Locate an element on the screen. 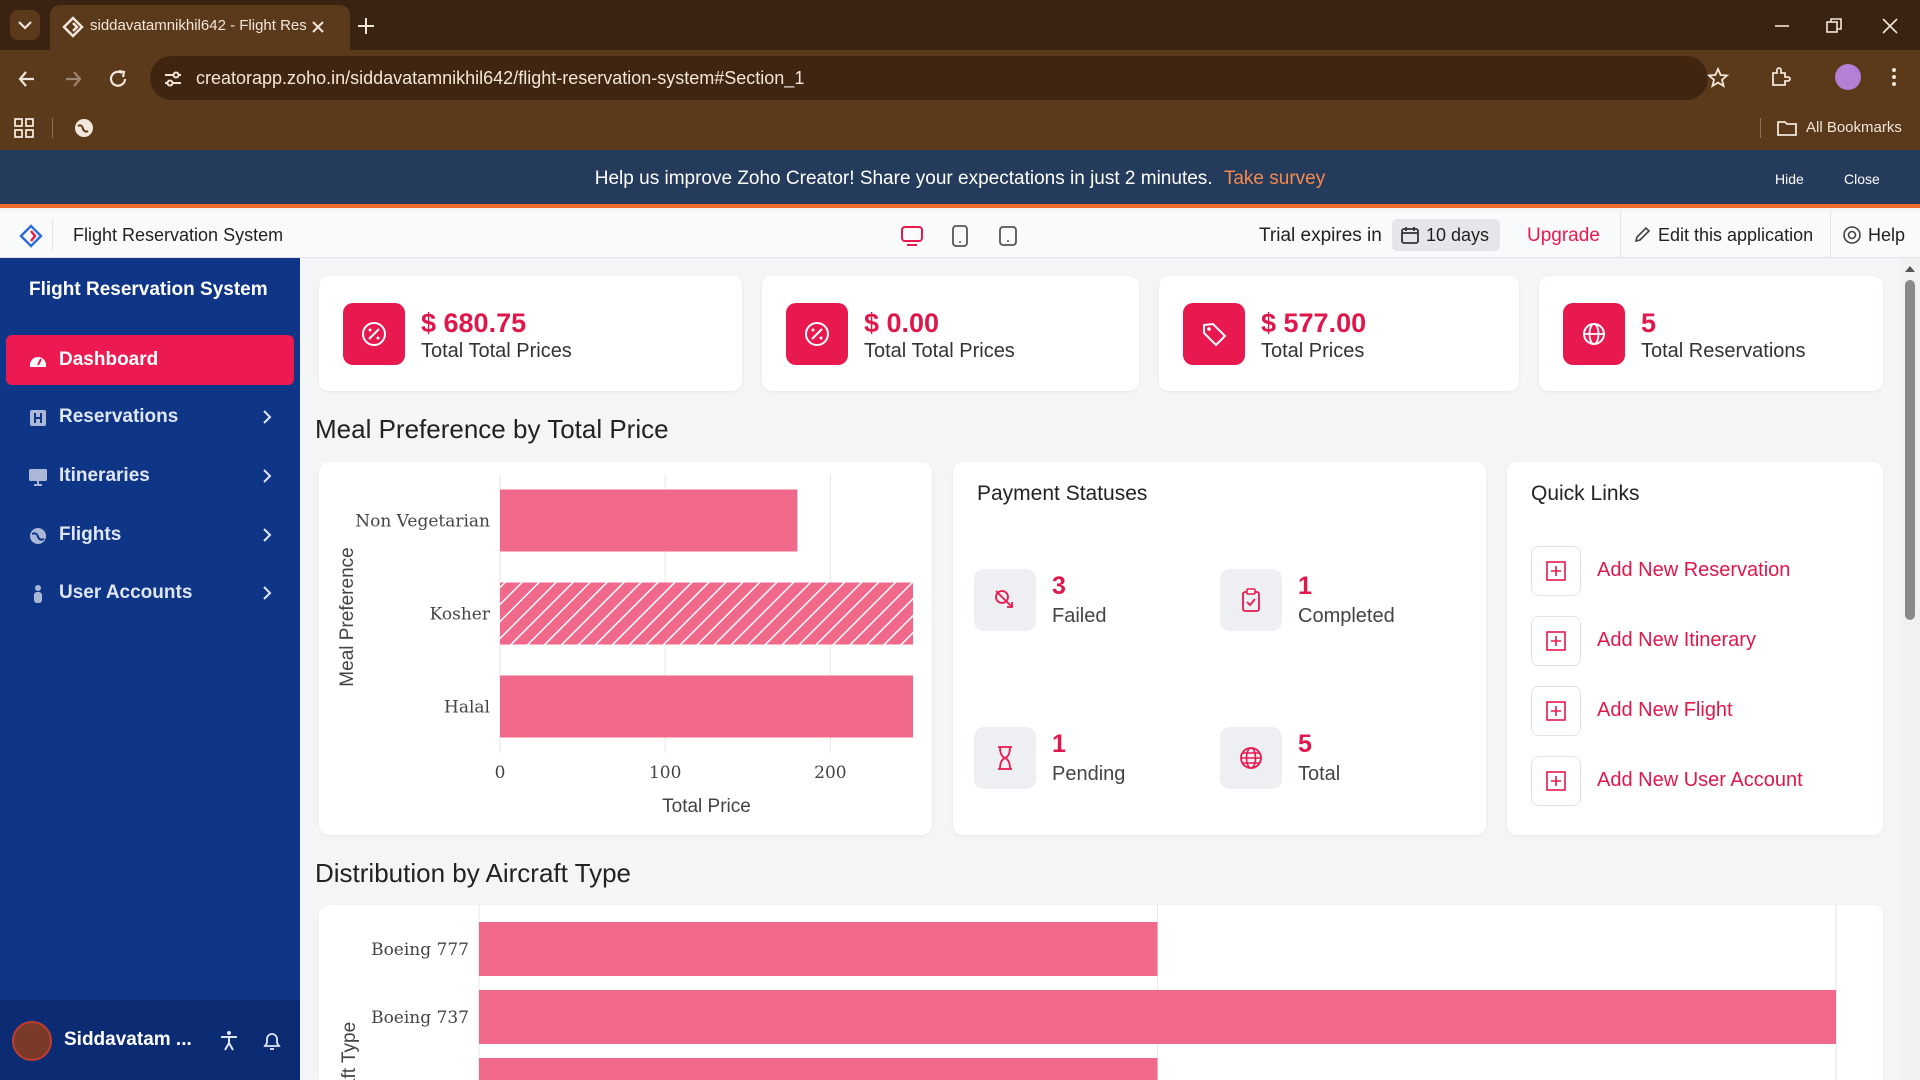 The image size is (1920, 1080). hide-banner-button: Hide is located at coordinates (1789, 179).